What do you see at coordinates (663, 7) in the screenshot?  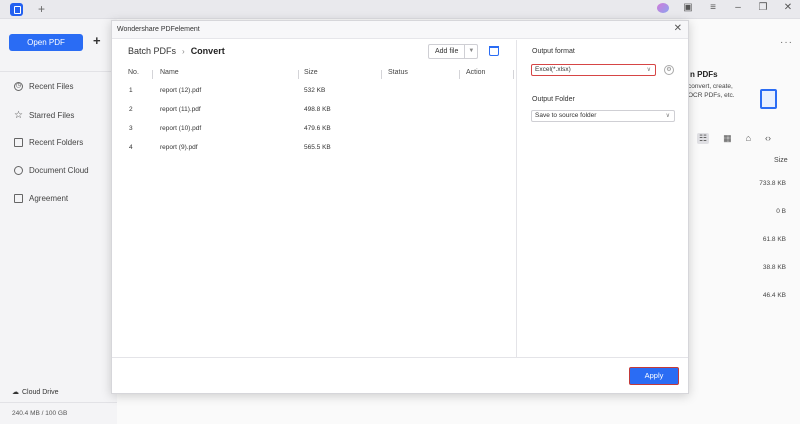 I see `avatar` at bounding box center [663, 7].